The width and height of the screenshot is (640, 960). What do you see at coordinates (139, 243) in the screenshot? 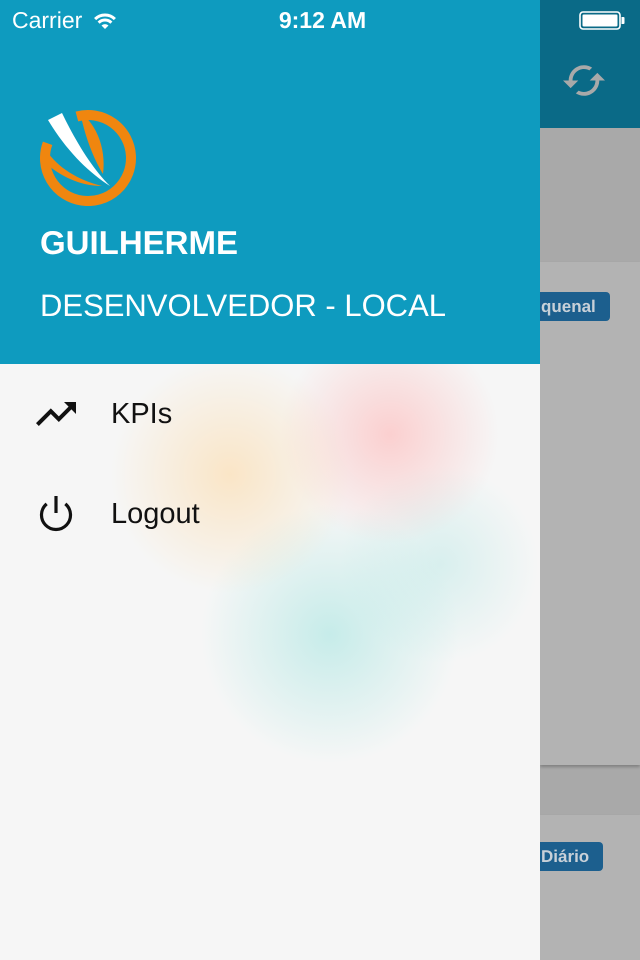
I see `user-name: GUILHERME` at bounding box center [139, 243].